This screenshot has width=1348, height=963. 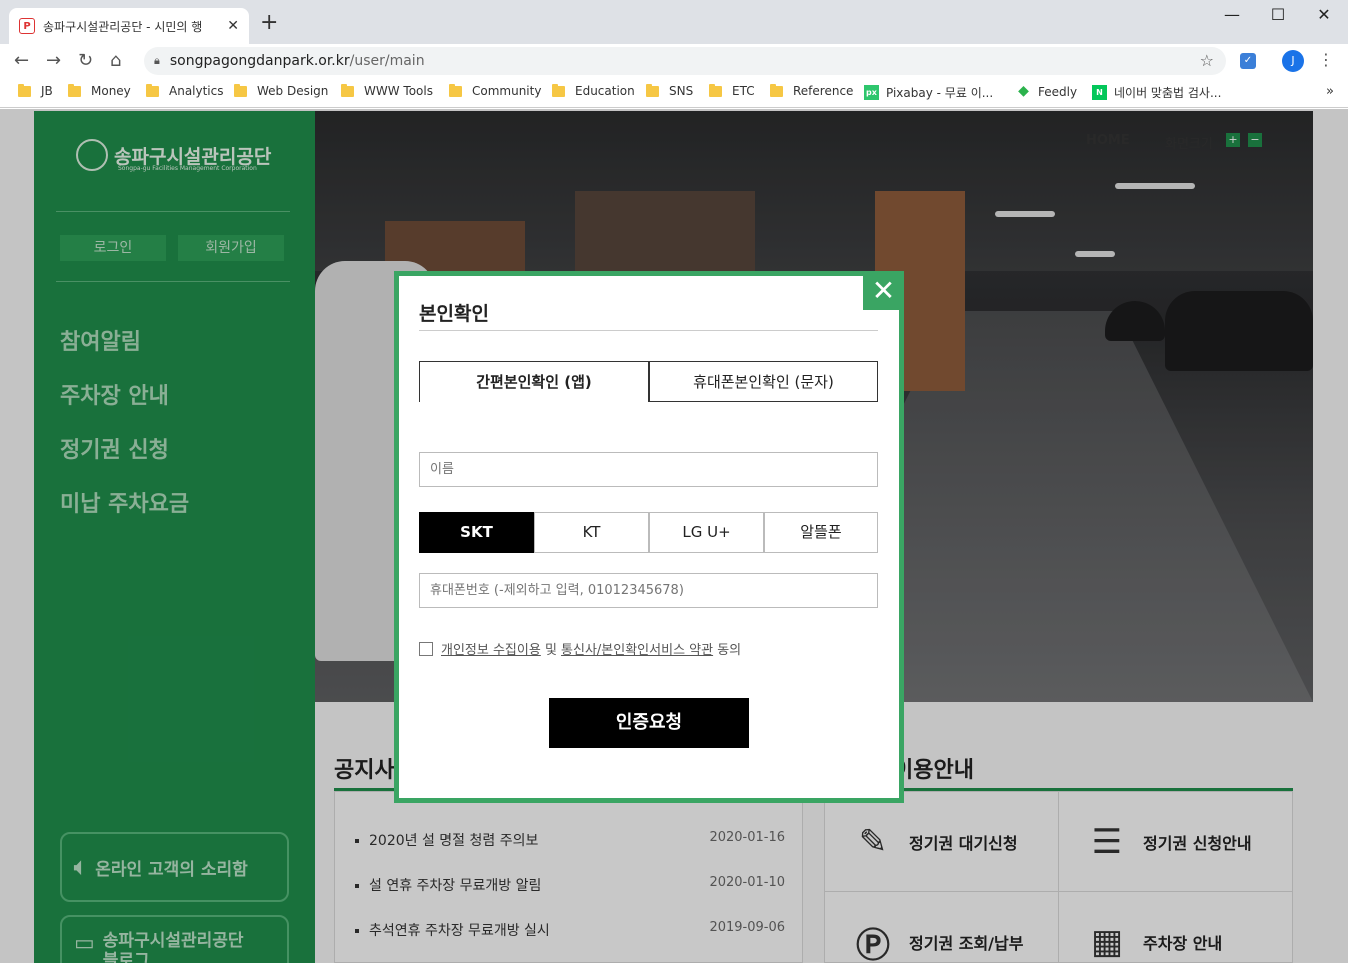 I want to click on tab-close-icon: ✕, so click(x=233, y=26).